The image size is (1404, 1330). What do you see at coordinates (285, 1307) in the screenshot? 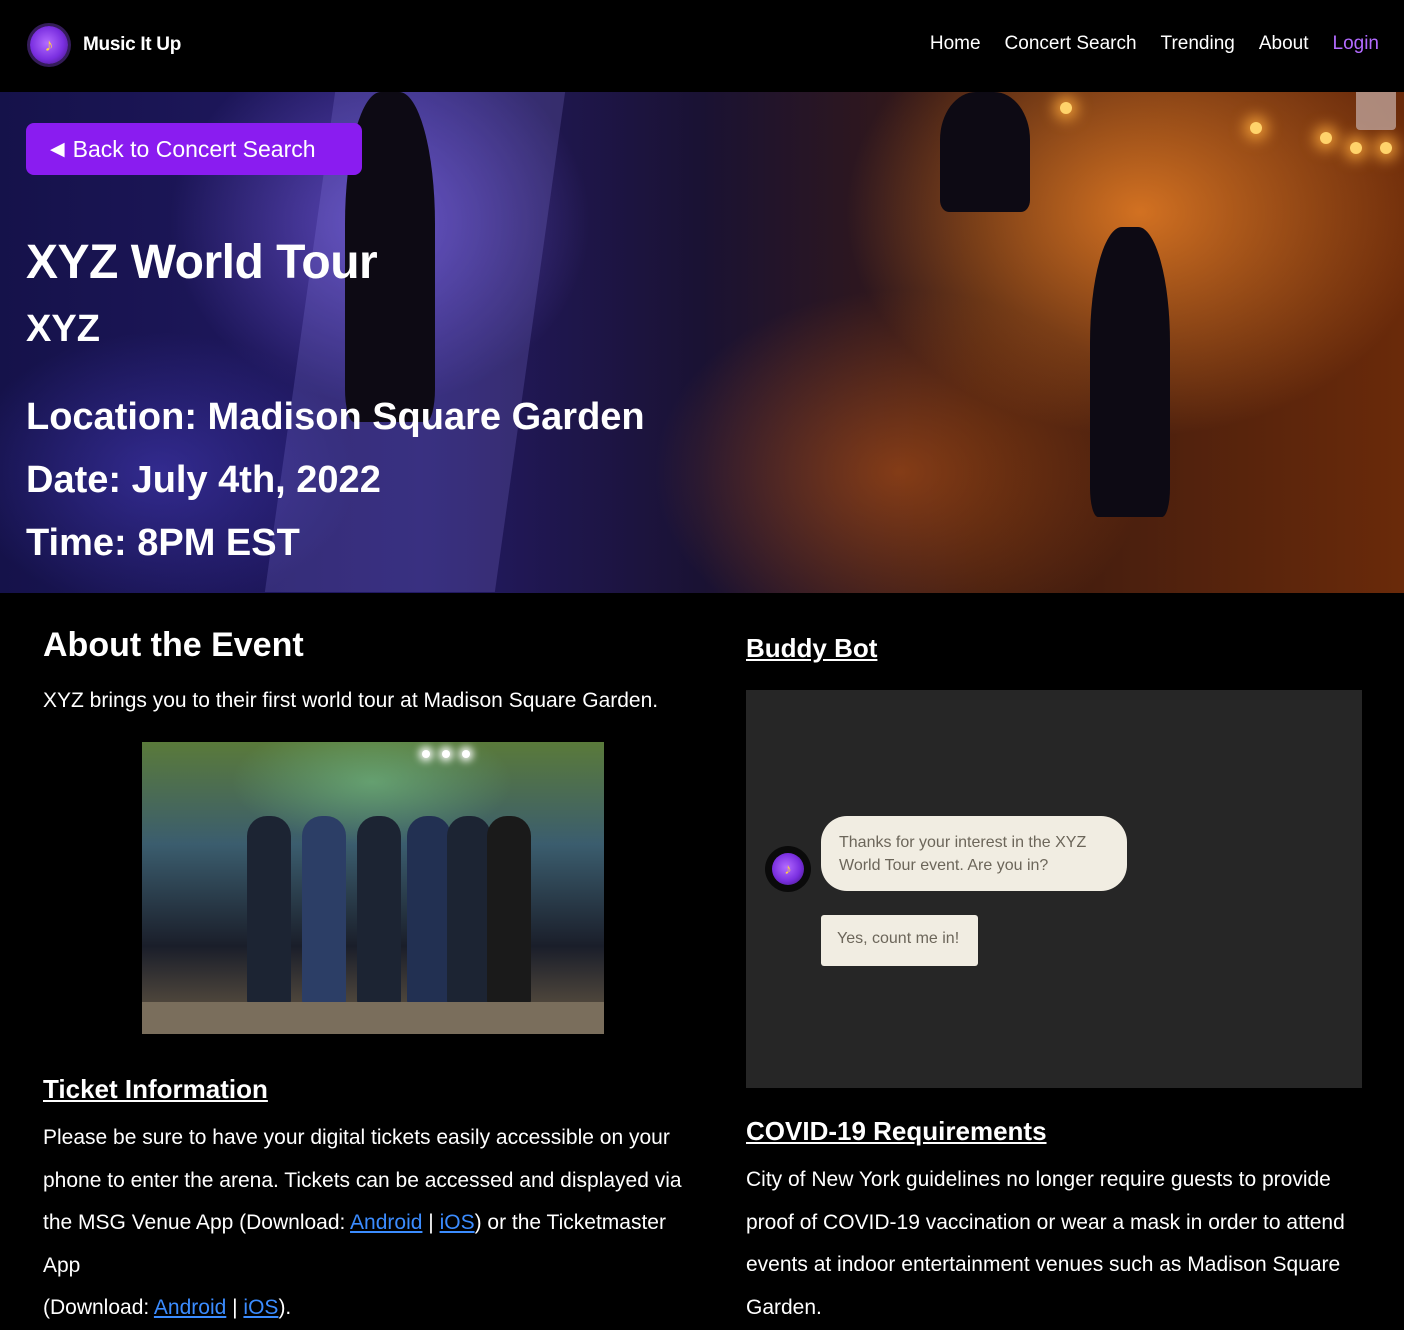
I see `ticket-text-part: ).` at bounding box center [285, 1307].